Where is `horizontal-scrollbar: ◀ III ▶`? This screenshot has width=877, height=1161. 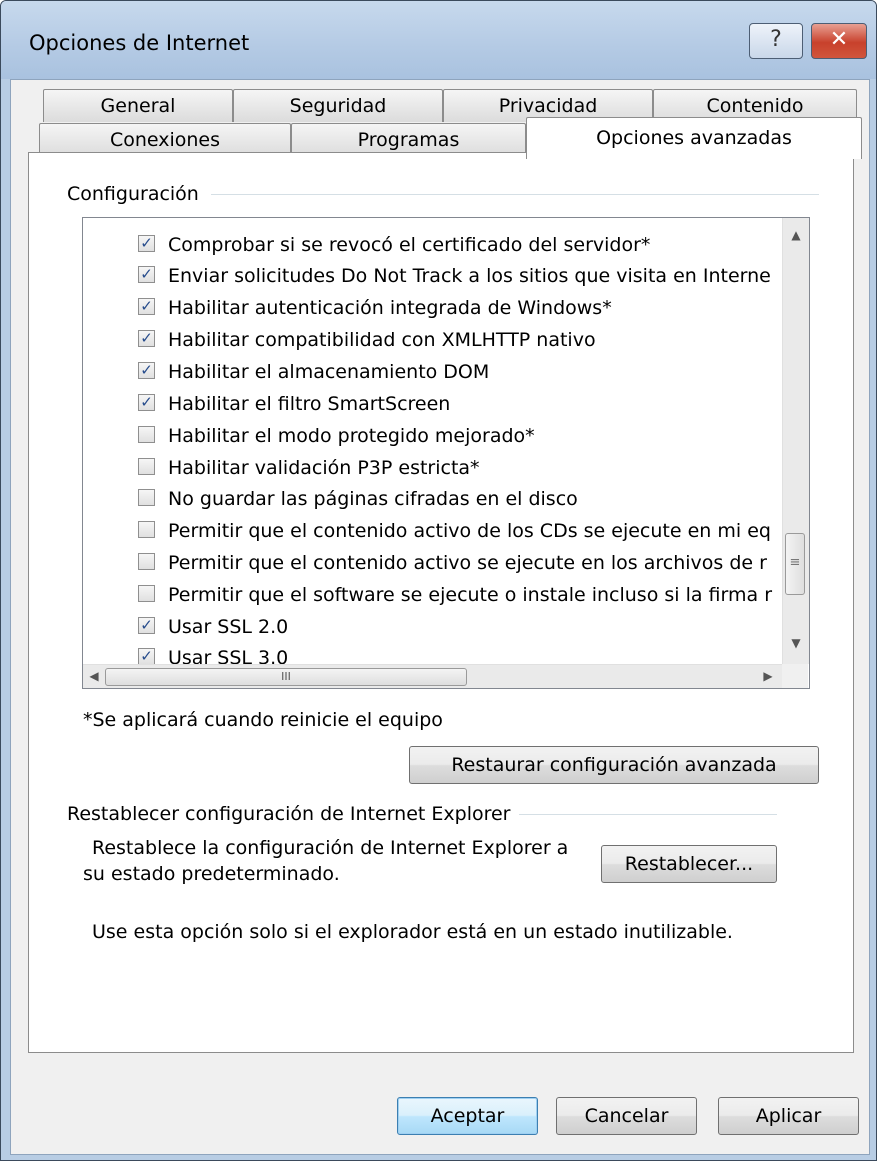
horizontal-scrollbar: ◀ III ▶ is located at coordinates (432, 676).